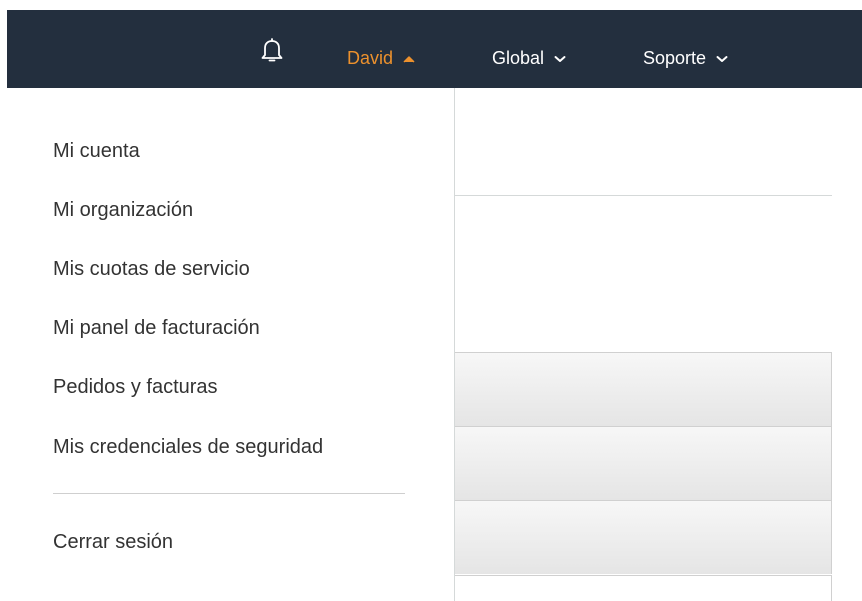  What do you see at coordinates (151, 269) in the screenshot?
I see `menu-item-service-quotas: Mis cuotas de servicio` at bounding box center [151, 269].